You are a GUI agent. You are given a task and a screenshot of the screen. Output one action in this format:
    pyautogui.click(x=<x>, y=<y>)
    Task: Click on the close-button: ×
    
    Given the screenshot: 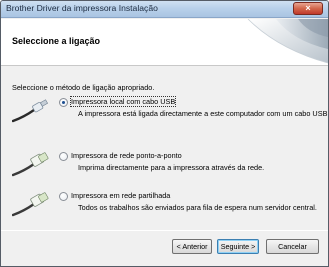 What is the action you would take?
    pyautogui.click(x=308, y=8)
    